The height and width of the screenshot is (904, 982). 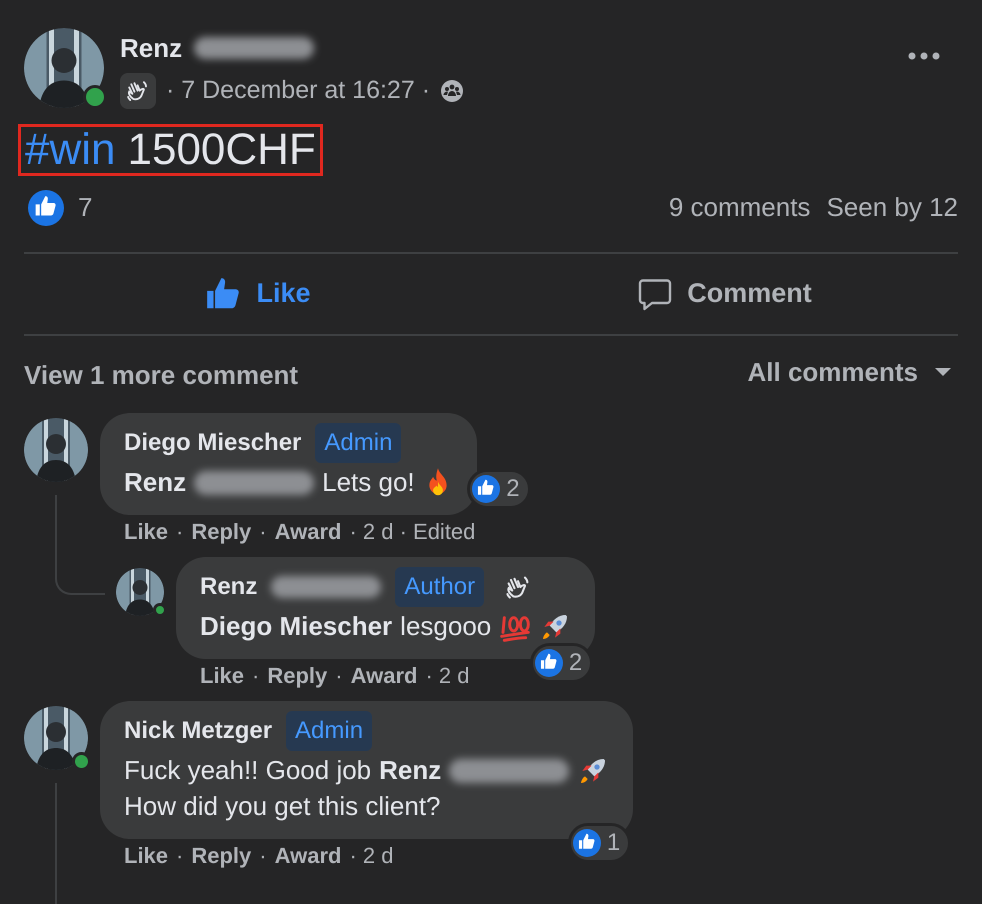 What do you see at coordinates (739, 207) in the screenshot?
I see `comments-count-link: 9 comments` at bounding box center [739, 207].